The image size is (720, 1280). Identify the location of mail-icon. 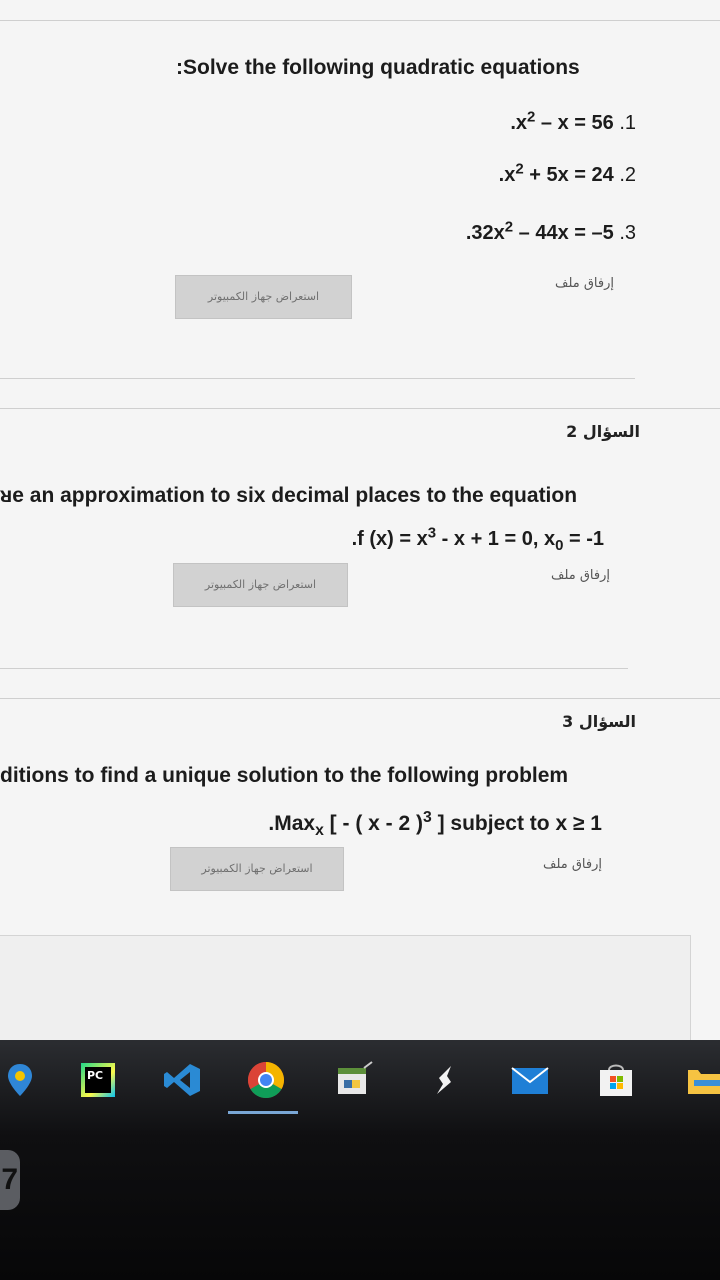
(530, 1080).